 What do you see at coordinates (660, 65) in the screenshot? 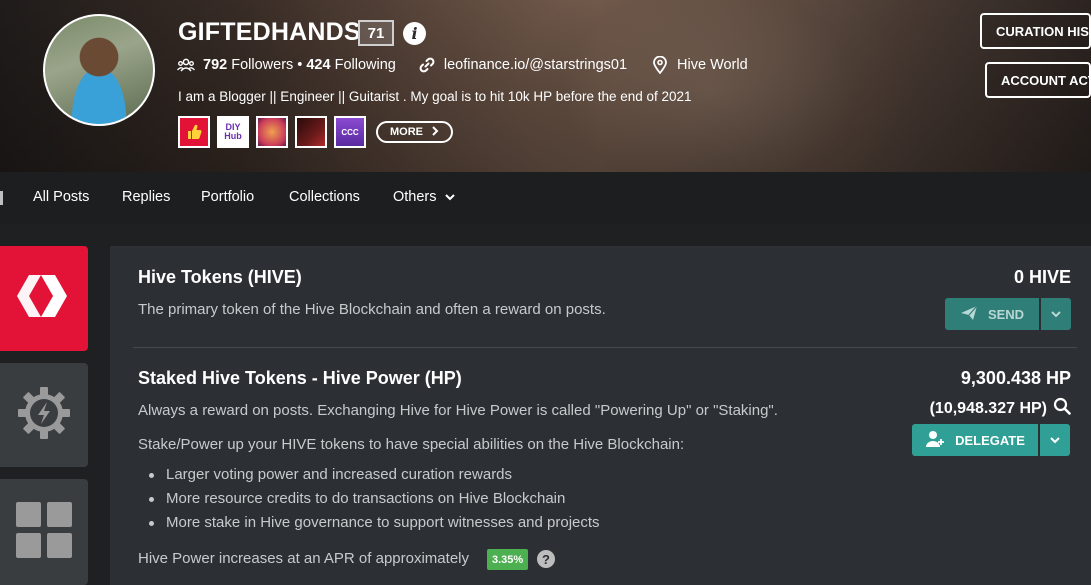
I see `map-pin-icon` at bounding box center [660, 65].